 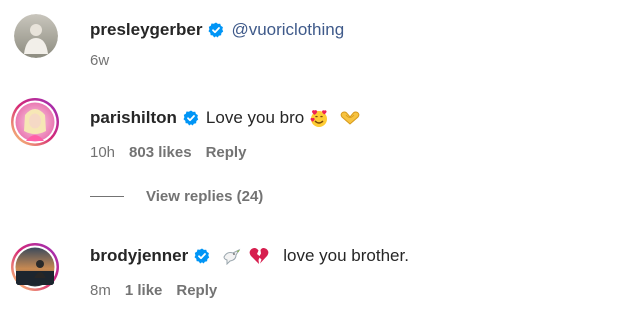 I want to click on replies-divider-line, so click(x=107, y=196).